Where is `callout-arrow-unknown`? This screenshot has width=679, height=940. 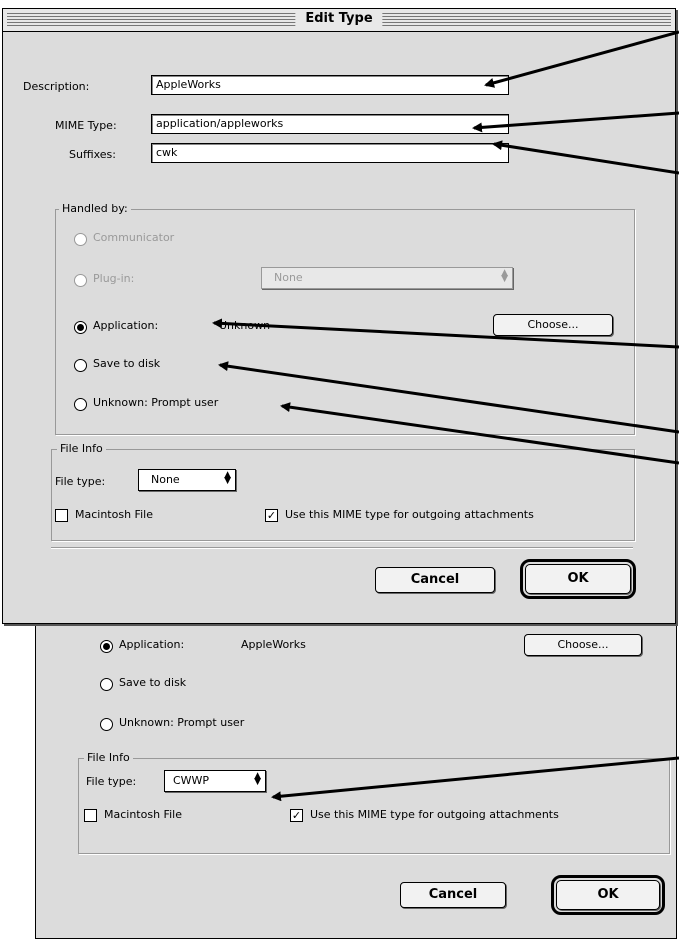
callout-arrow-unknown is located at coordinates (479, 433).